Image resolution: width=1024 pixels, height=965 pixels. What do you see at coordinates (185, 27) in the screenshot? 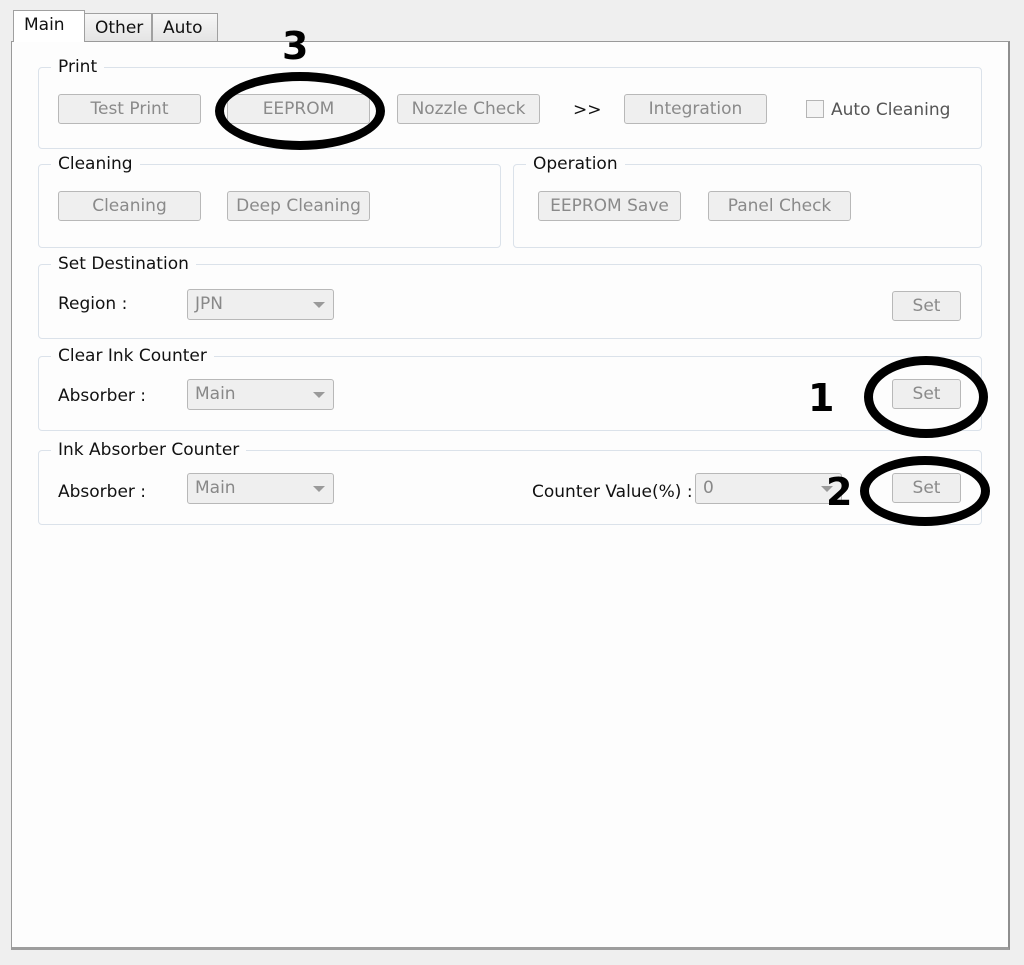
I see `tab-auto: Auto` at bounding box center [185, 27].